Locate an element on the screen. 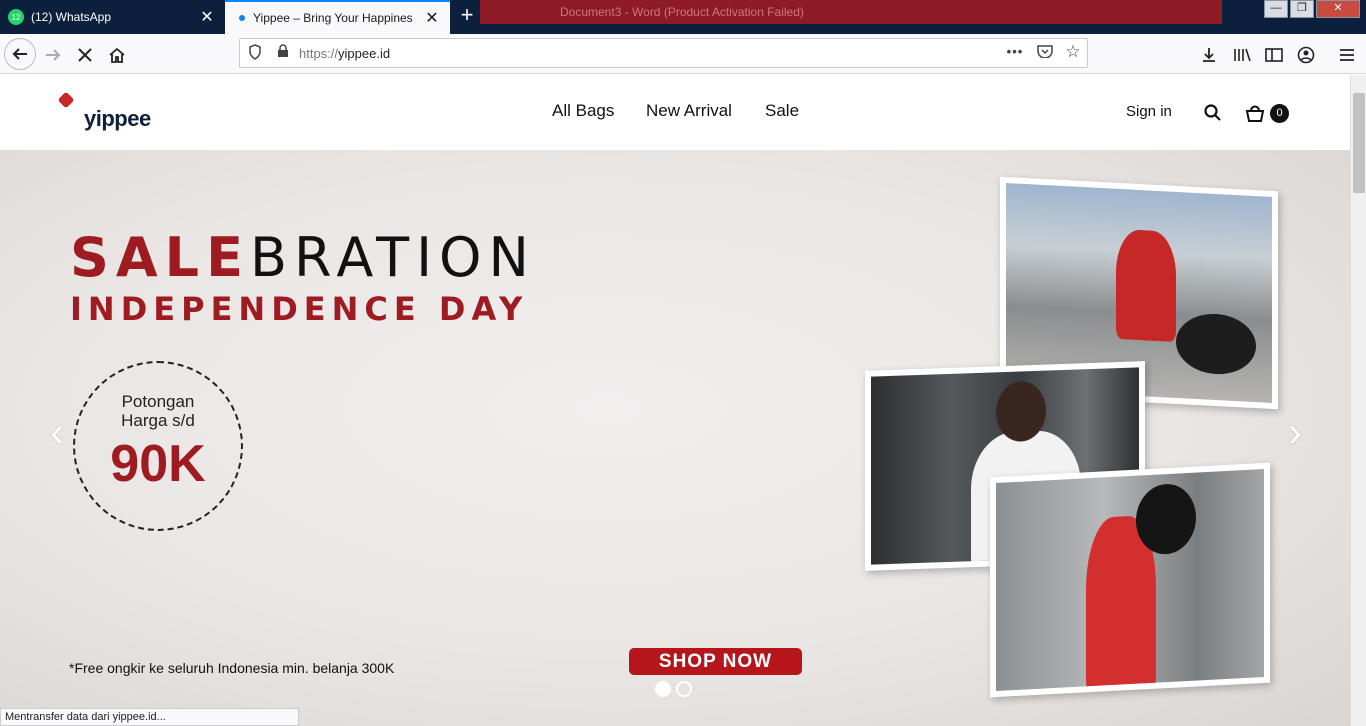 The width and height of the screenshot is (1366, 726). shopping-bag-icon is located at coordinates (1255, 113).